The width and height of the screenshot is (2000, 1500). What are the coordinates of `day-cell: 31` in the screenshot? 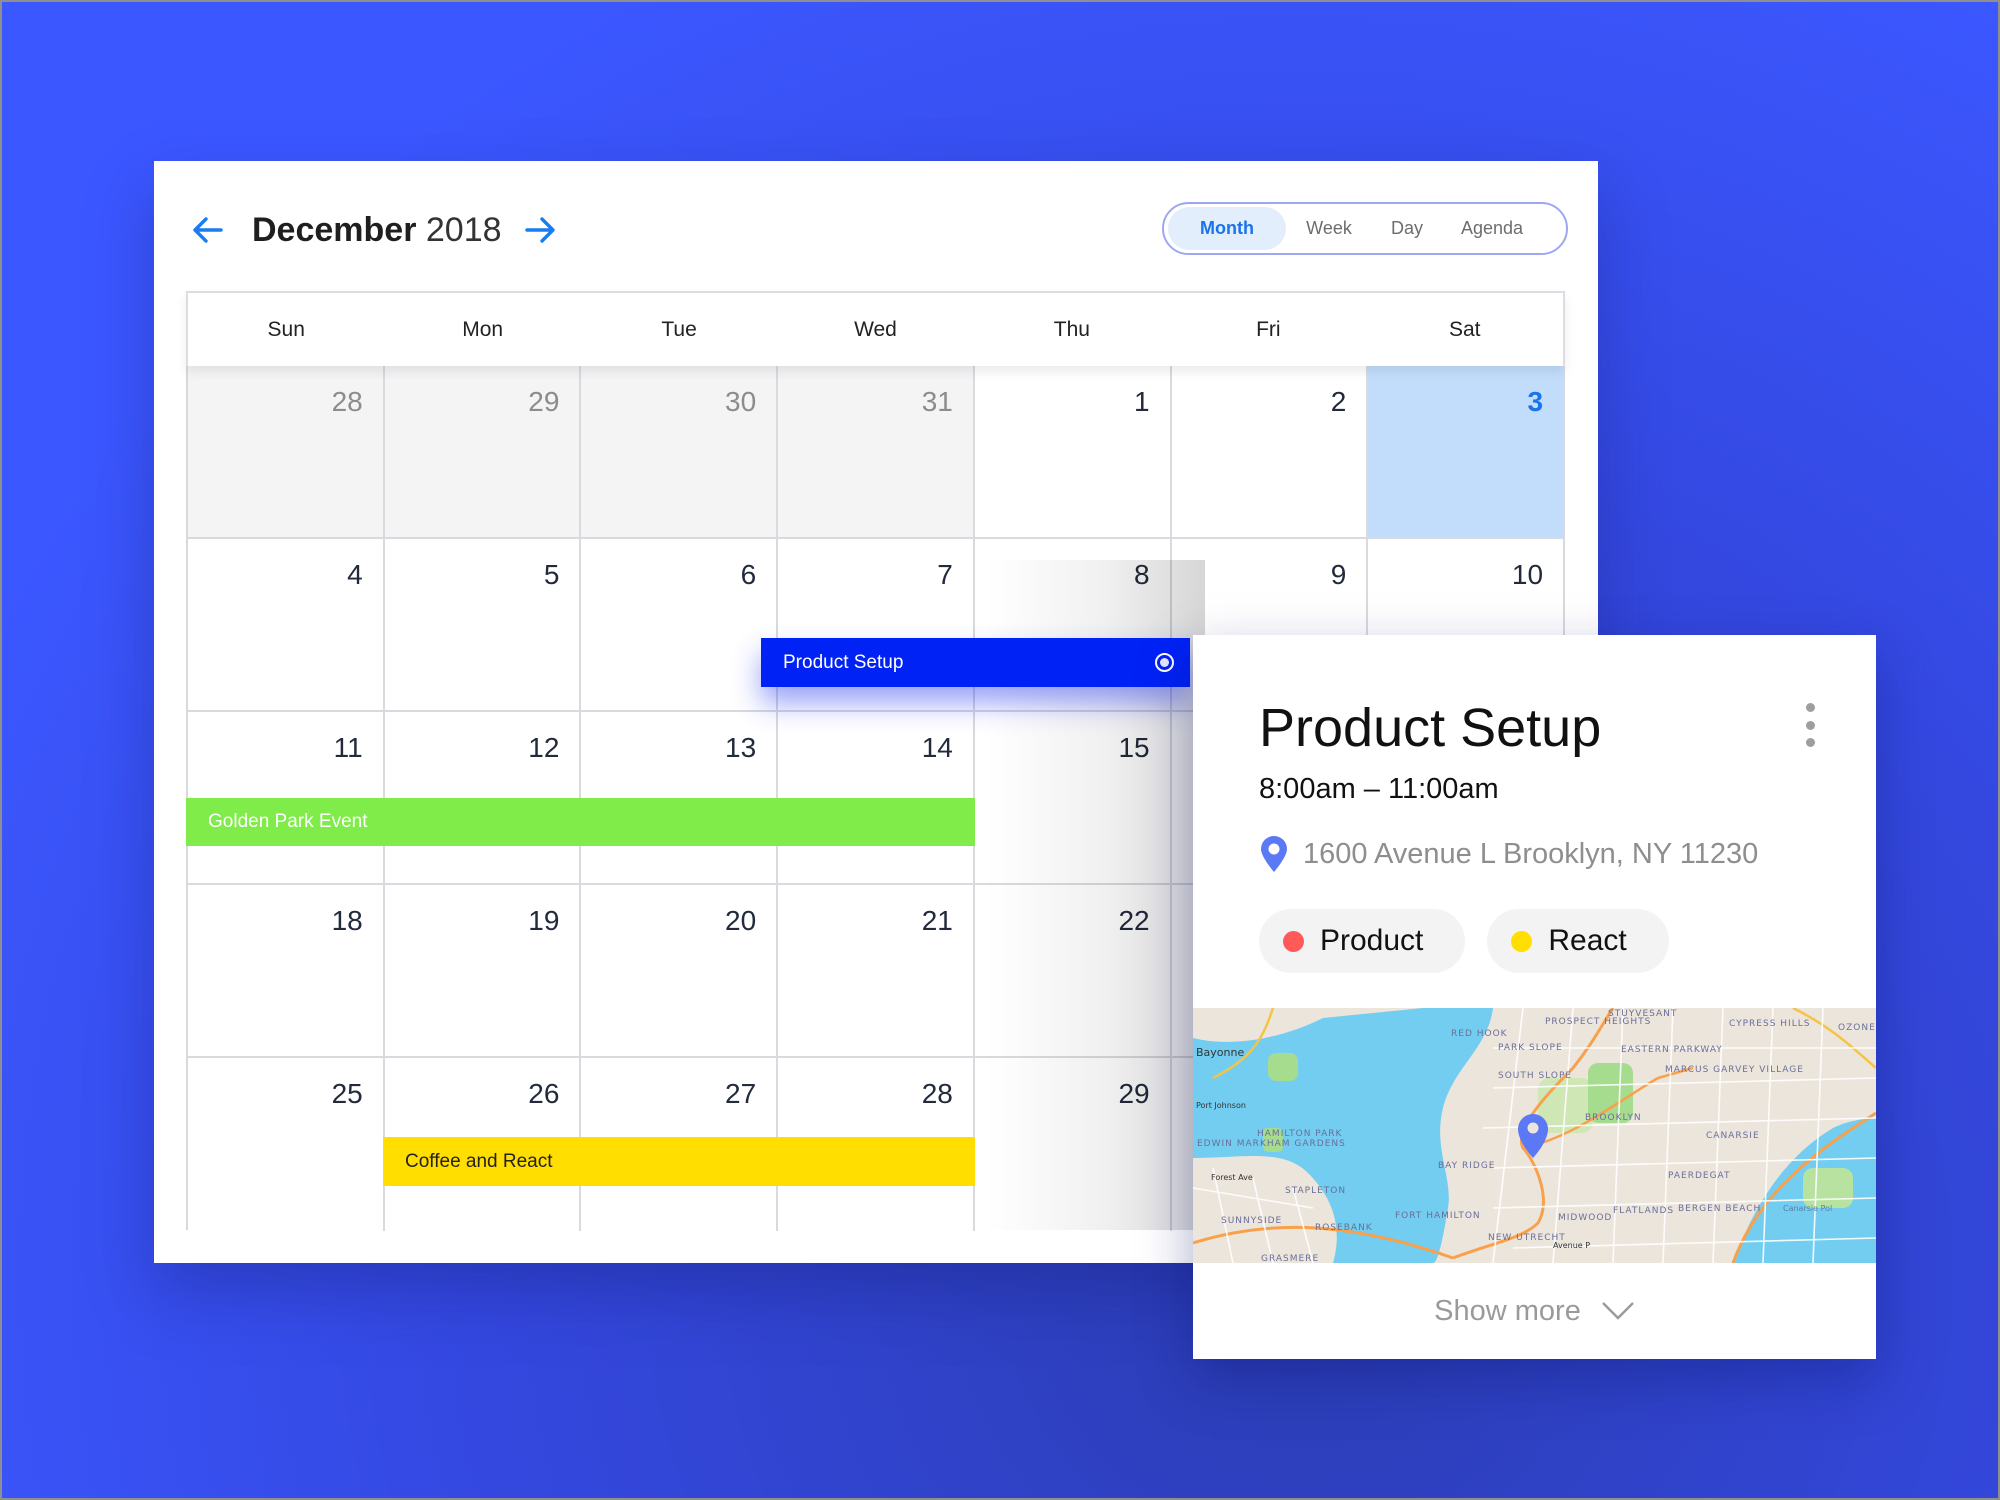 It's located at (876, 452).